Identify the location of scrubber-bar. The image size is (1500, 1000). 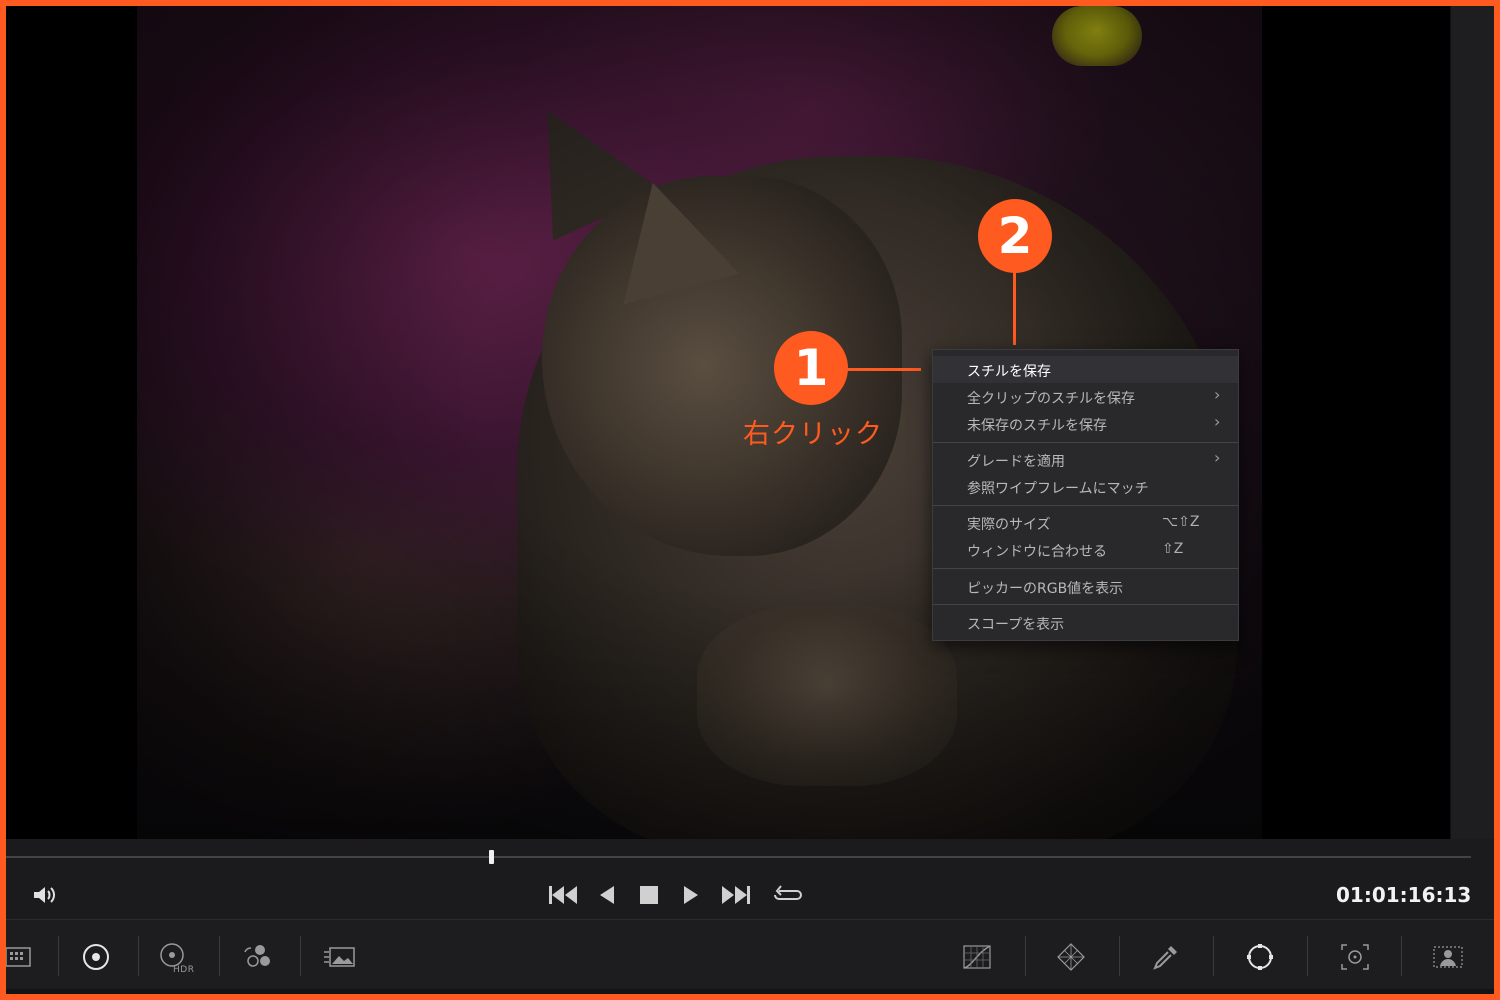
(738, 857).